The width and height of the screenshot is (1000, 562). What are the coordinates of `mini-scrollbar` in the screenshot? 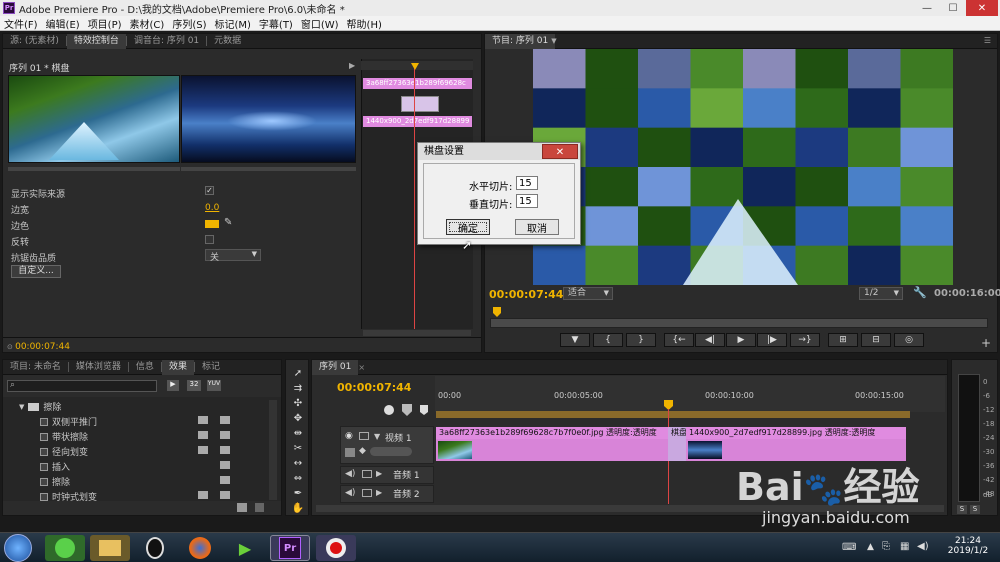 It's located at (417, 333).